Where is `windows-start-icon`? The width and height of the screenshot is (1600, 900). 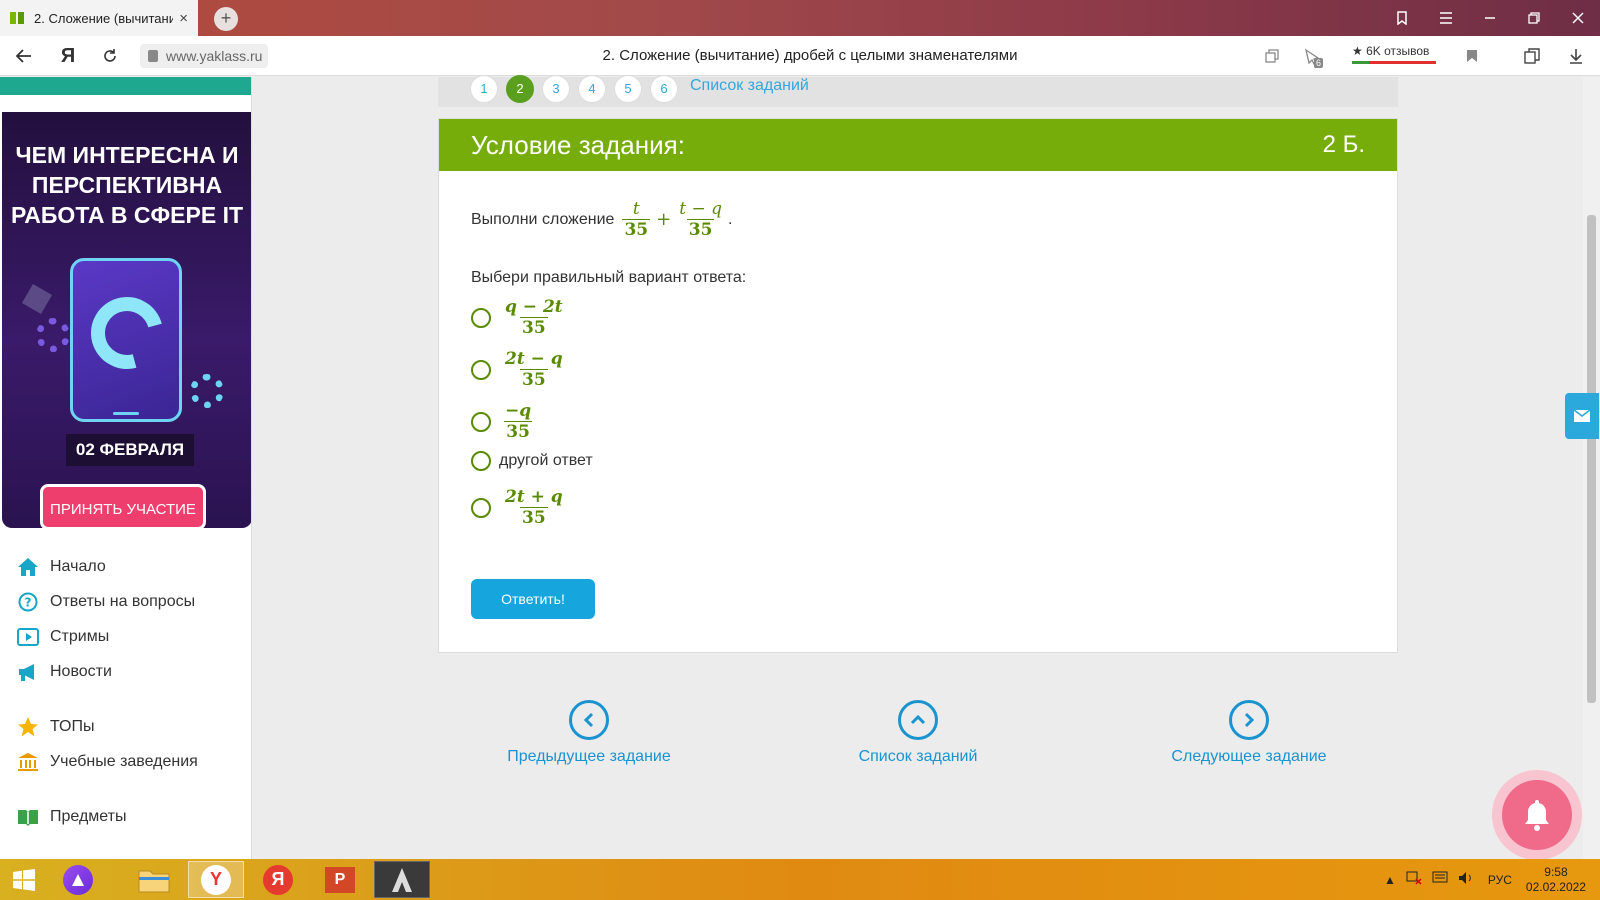 windows-start-icon is located at coordinates (24, 879).